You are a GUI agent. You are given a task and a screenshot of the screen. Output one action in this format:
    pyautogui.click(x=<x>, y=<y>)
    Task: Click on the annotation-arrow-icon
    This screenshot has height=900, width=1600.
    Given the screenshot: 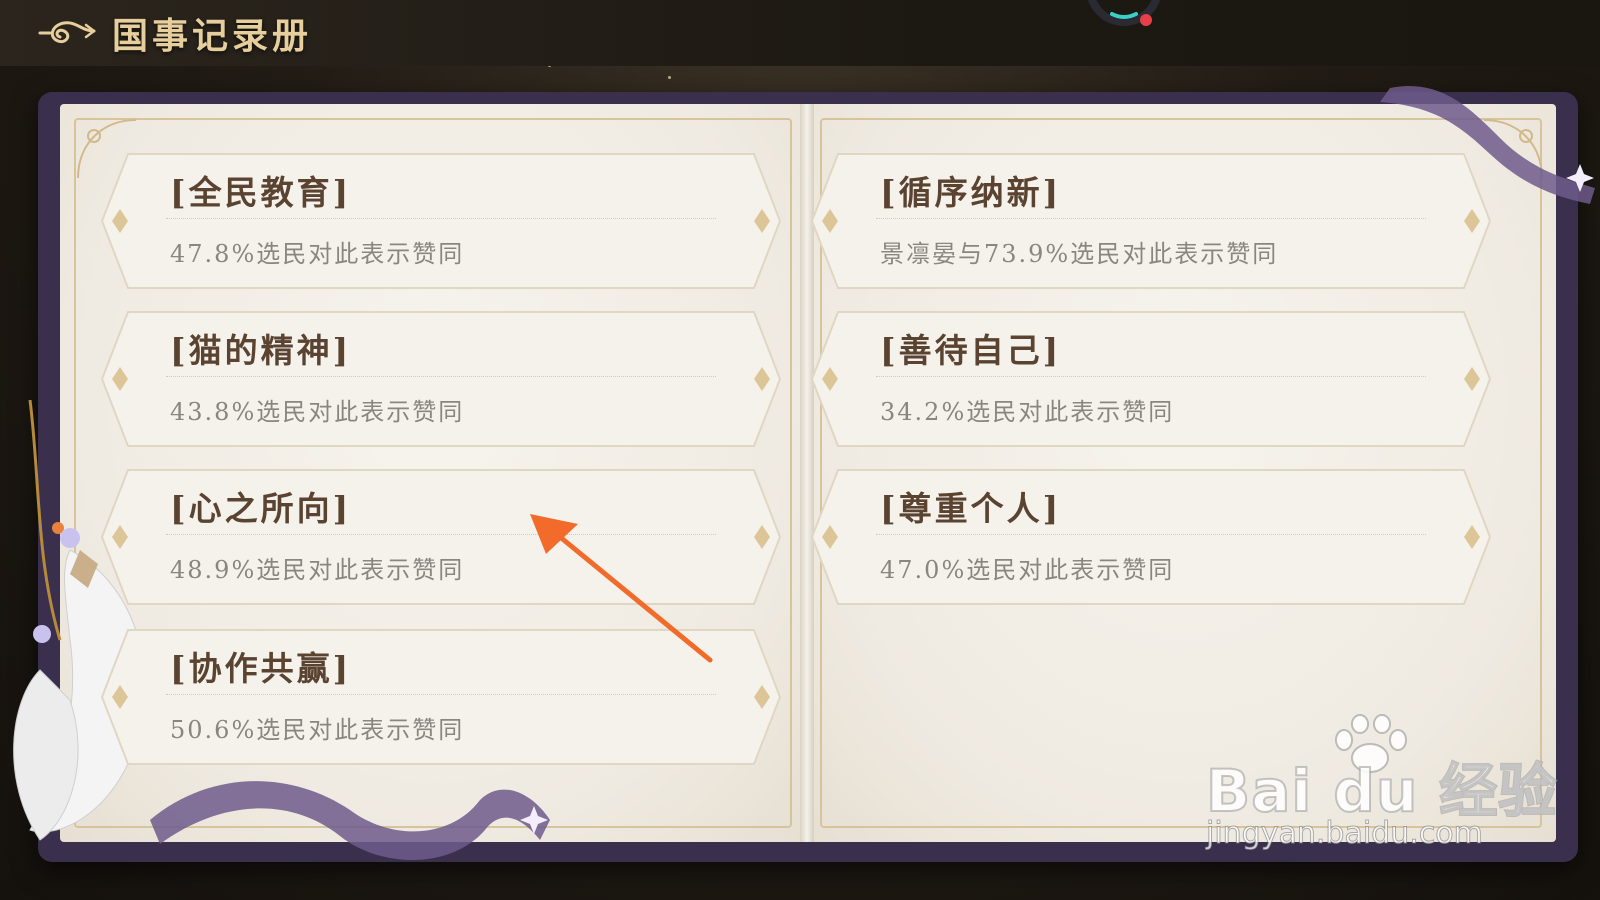 What is the action you would take?
    pyautogui.click(x=621, y=588)
    